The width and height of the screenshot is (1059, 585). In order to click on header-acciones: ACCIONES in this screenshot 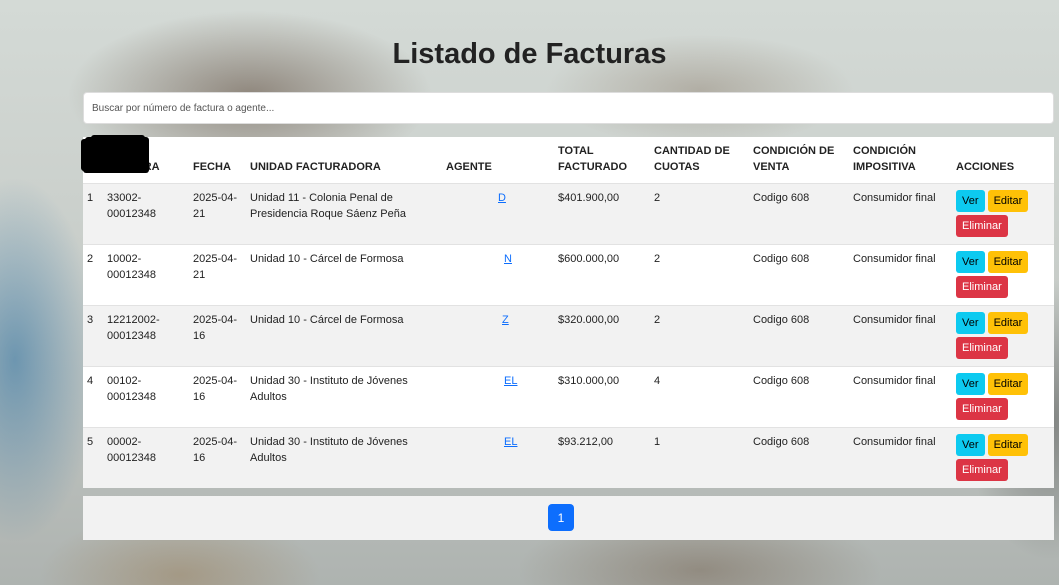, I will do `click(1003, 160)`.